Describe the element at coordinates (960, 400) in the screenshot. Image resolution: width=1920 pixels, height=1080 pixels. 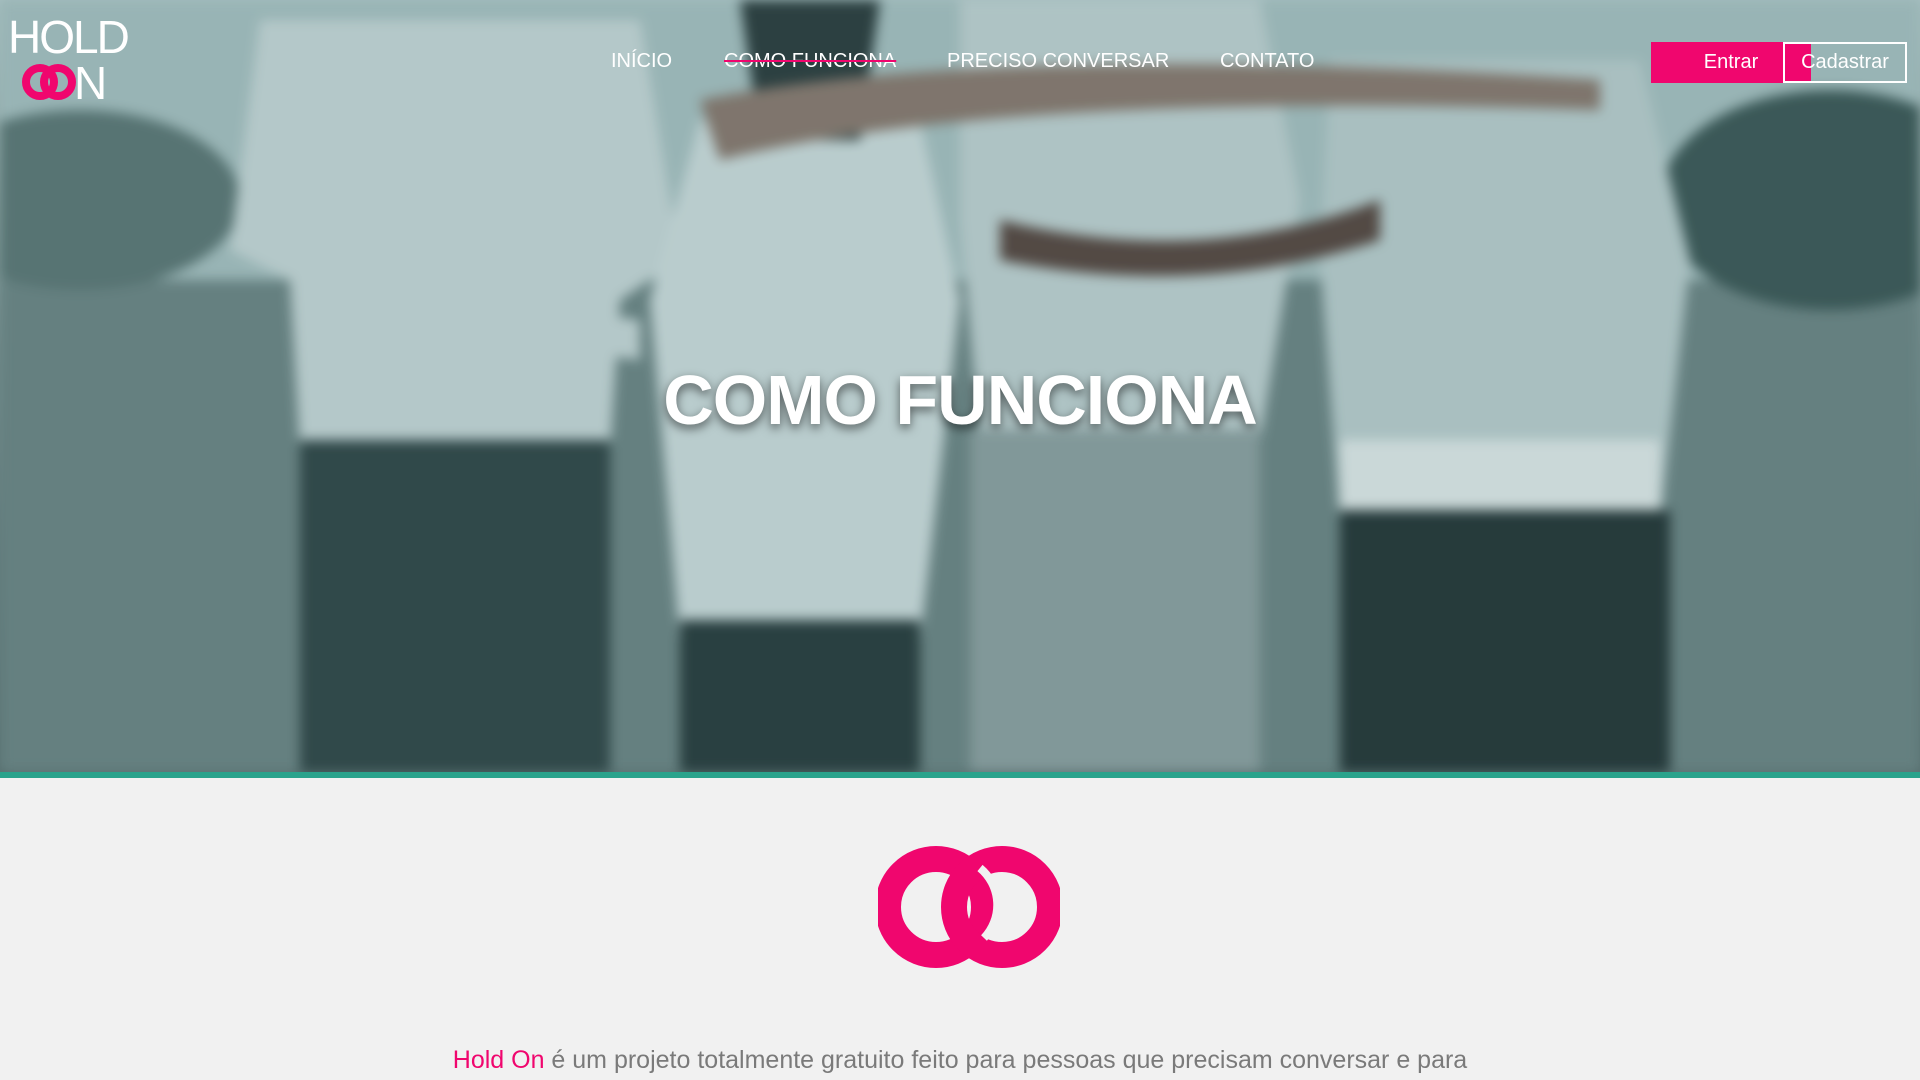
I see `page-title: COMO FUNCIONA` at that location.